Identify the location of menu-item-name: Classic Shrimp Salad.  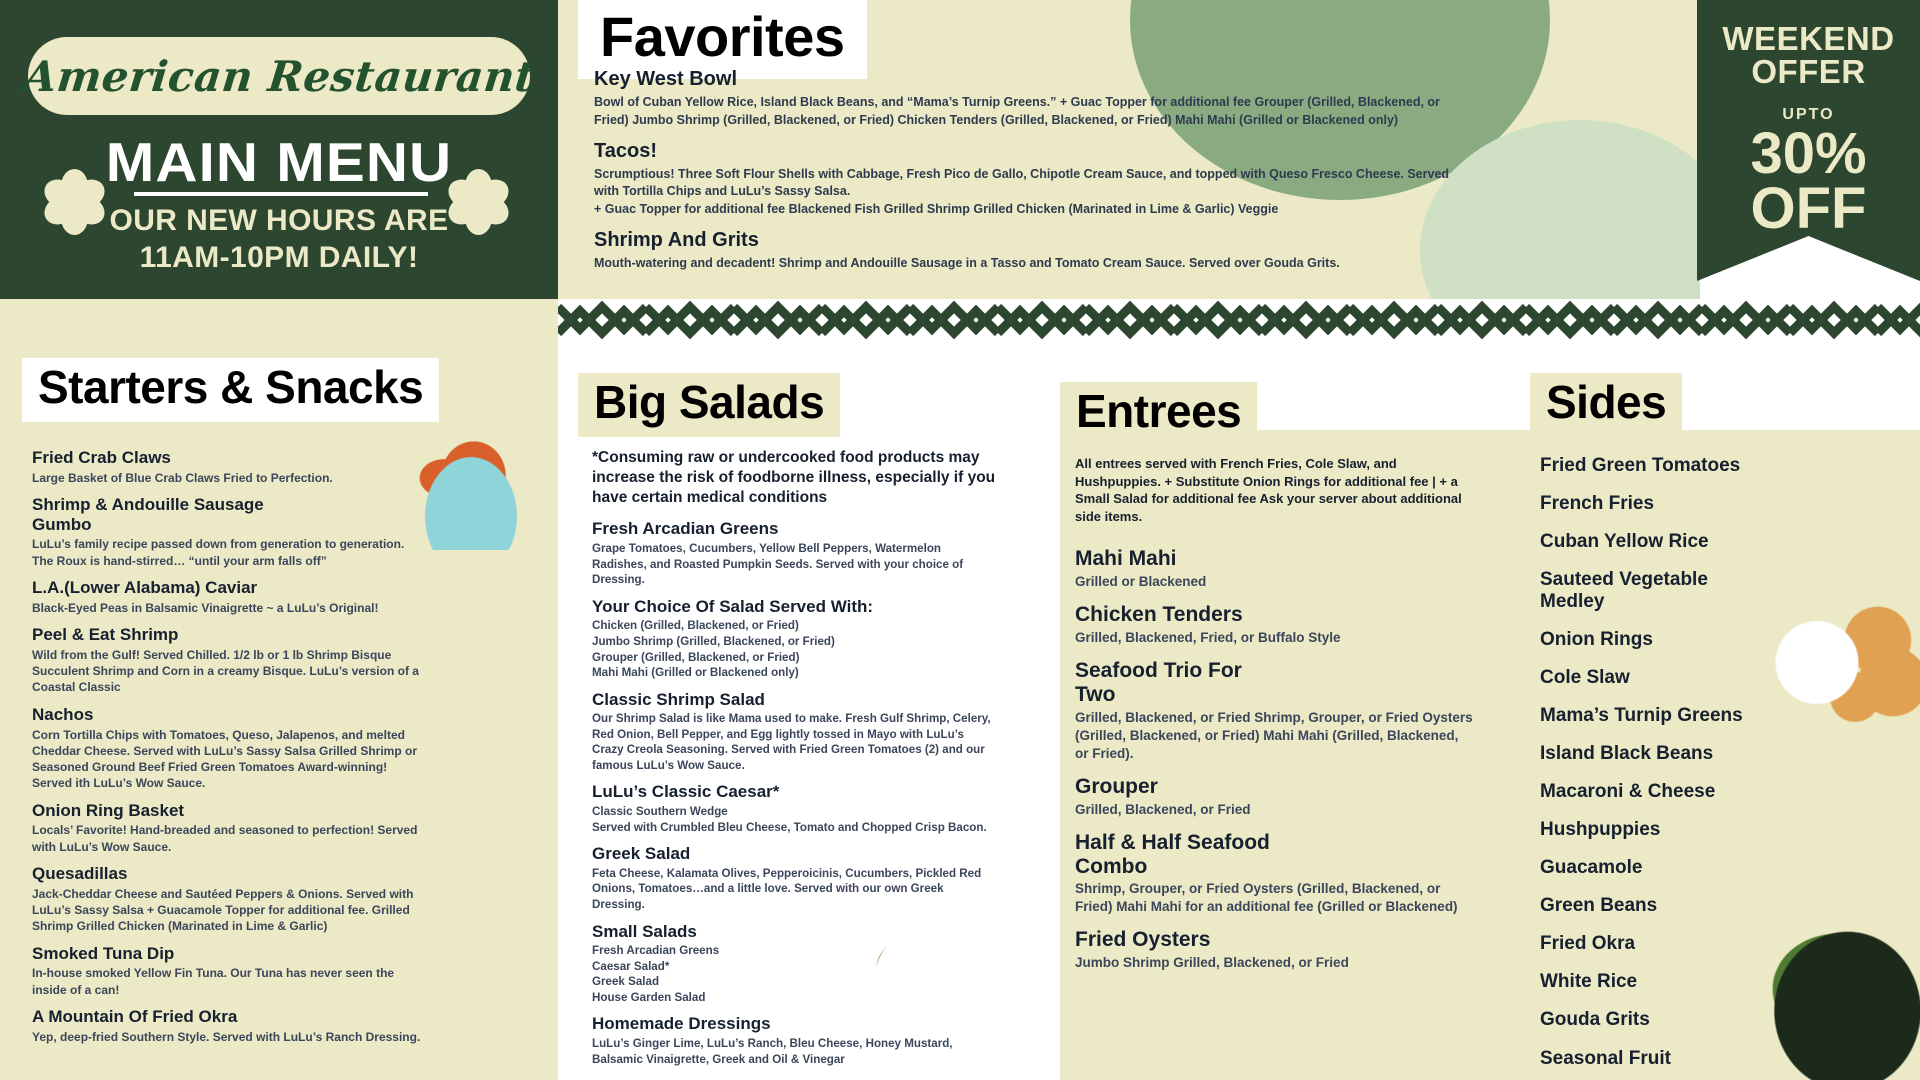
(678, 699).